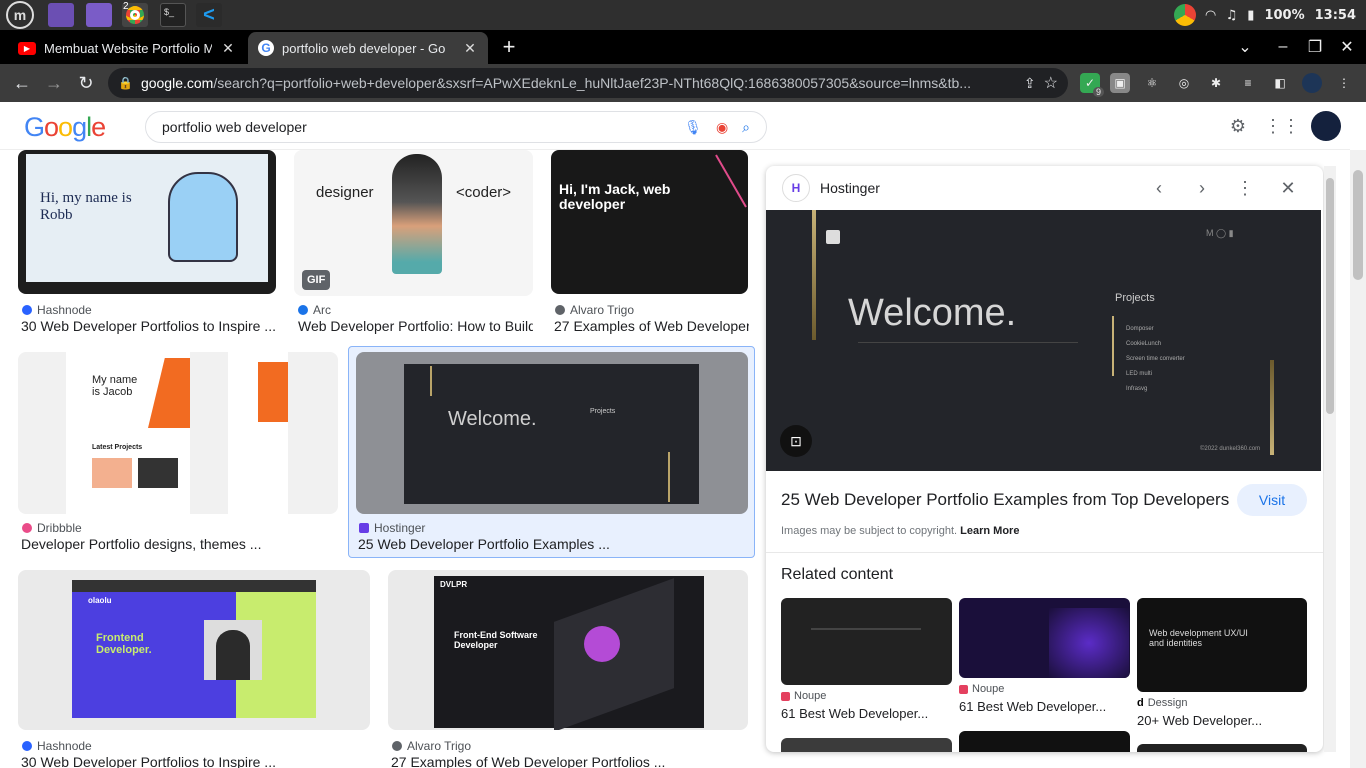 The width and height of the screenshot is (1366, 768). I want to click on preview-link: Screen time converter, so click(1155, 359).